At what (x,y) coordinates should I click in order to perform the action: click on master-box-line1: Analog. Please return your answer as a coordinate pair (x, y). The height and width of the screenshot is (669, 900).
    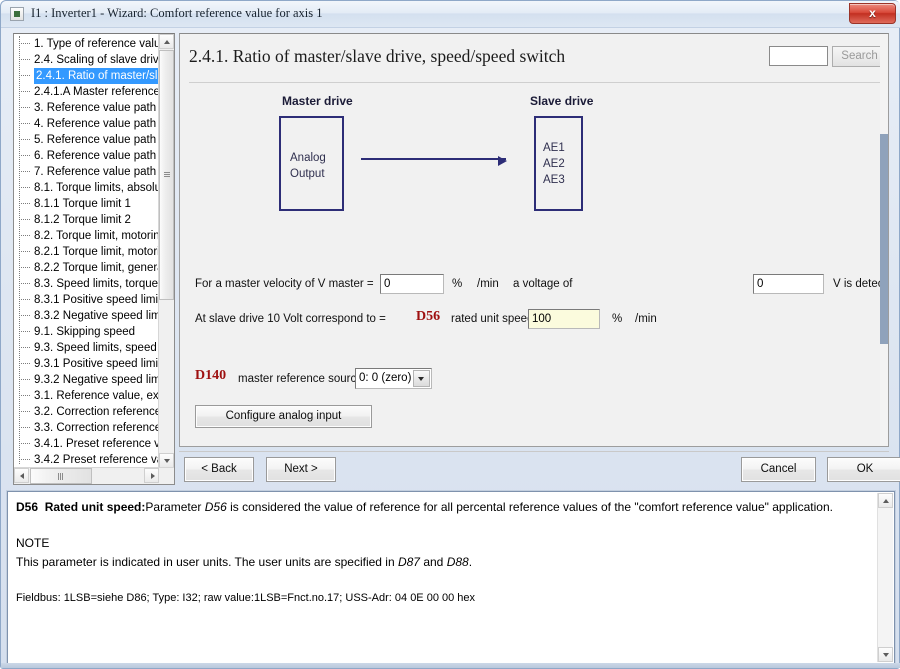
    Looking at the image, I should click on (308, 158).